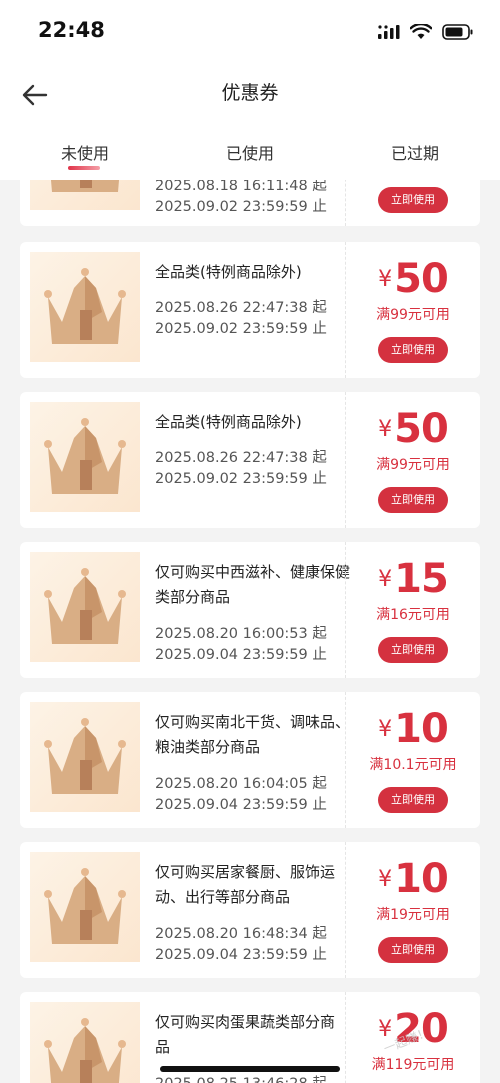  I want to click on status-icons, so click(426, 32).